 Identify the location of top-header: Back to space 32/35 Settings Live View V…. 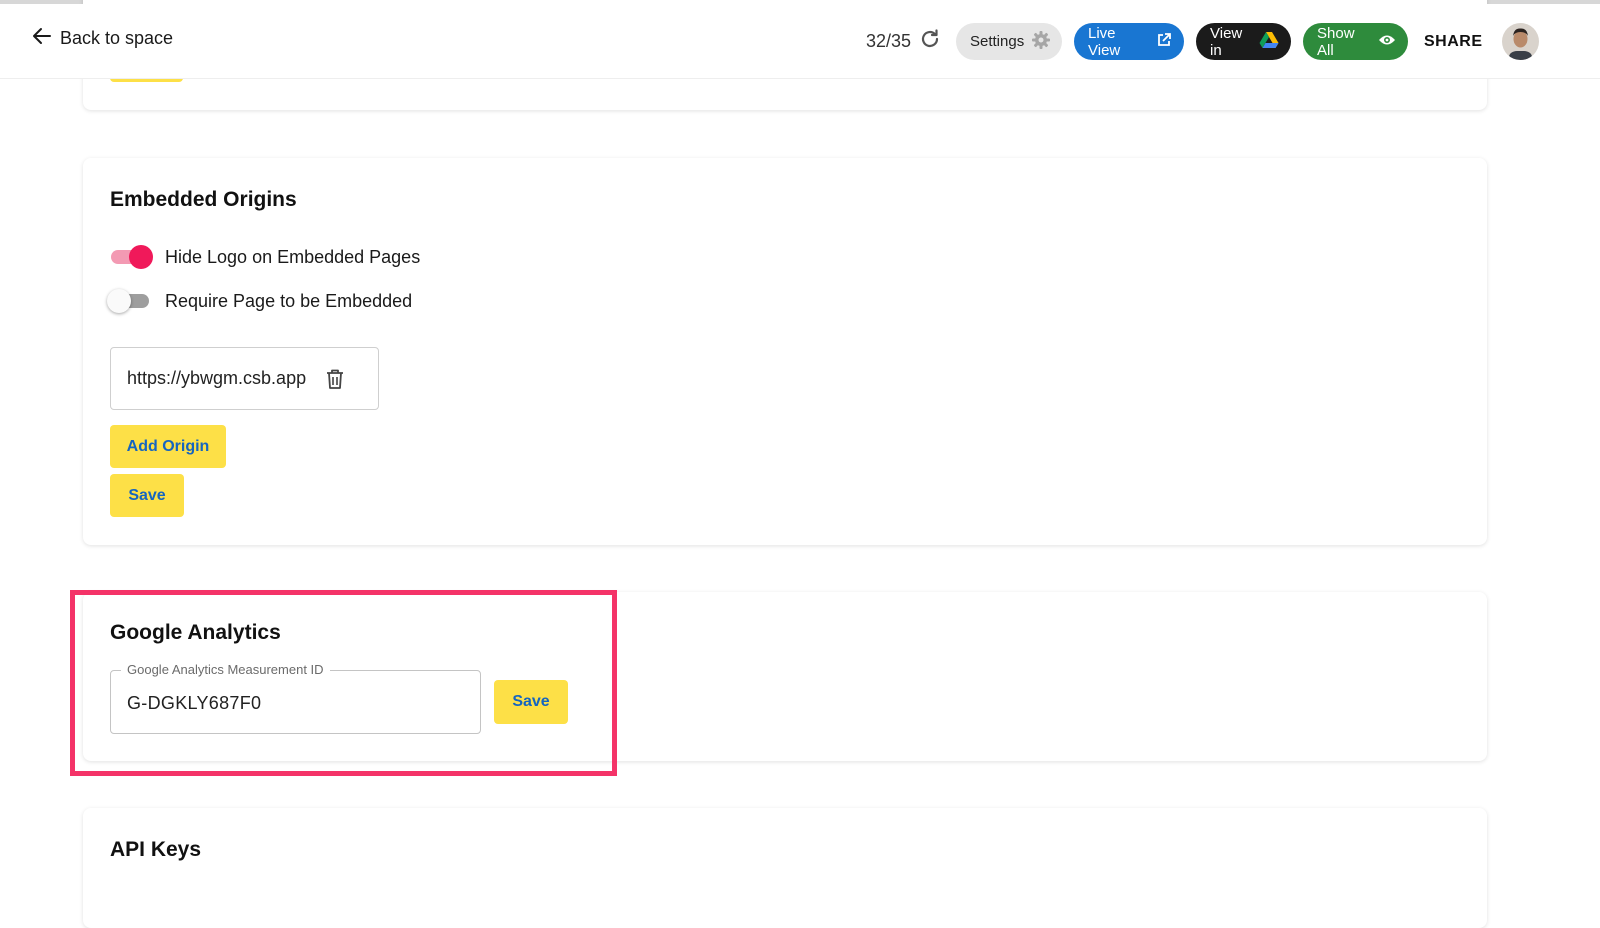
(800, 41).